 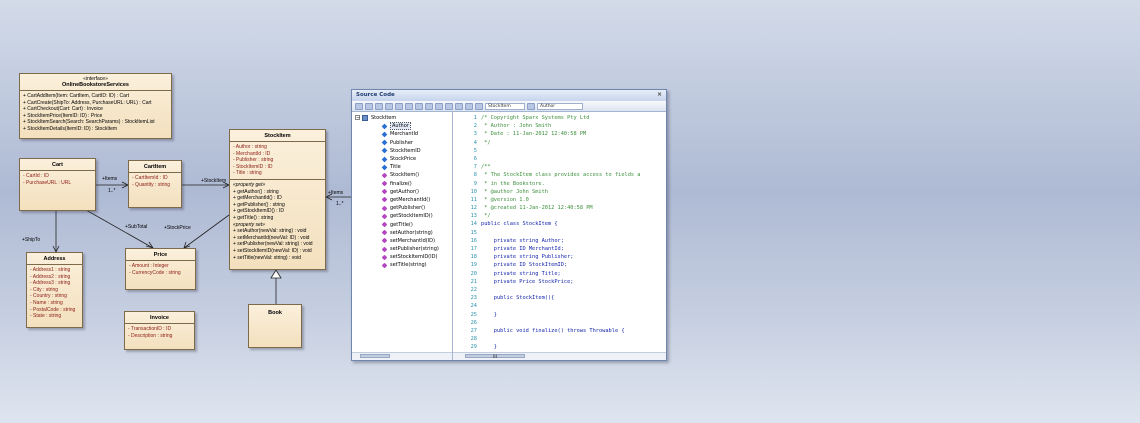 I want to click on bookmark-icon, so click(x=449, y=106).